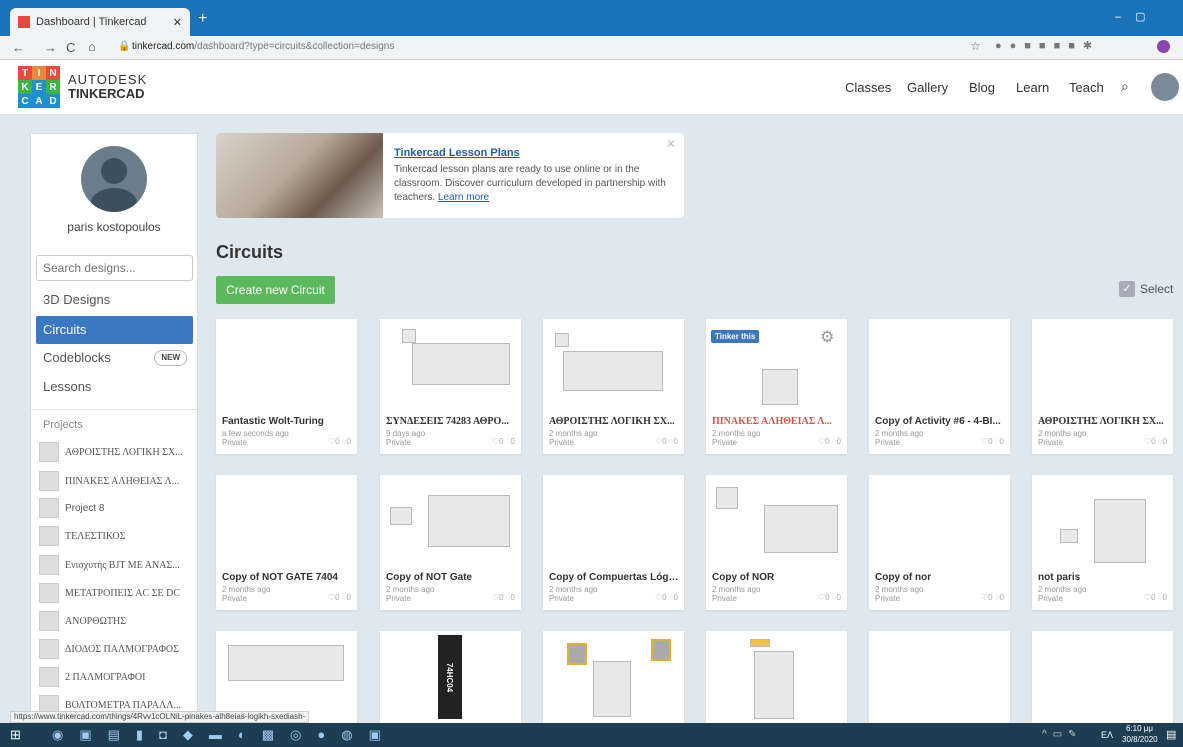 The height and width of the screenshot is (747, 1183). Describe the element at coordinates (114, 358) in the screenshot. I see `sidebar-item-codeblocks: Codeblocks NEW` at that location.